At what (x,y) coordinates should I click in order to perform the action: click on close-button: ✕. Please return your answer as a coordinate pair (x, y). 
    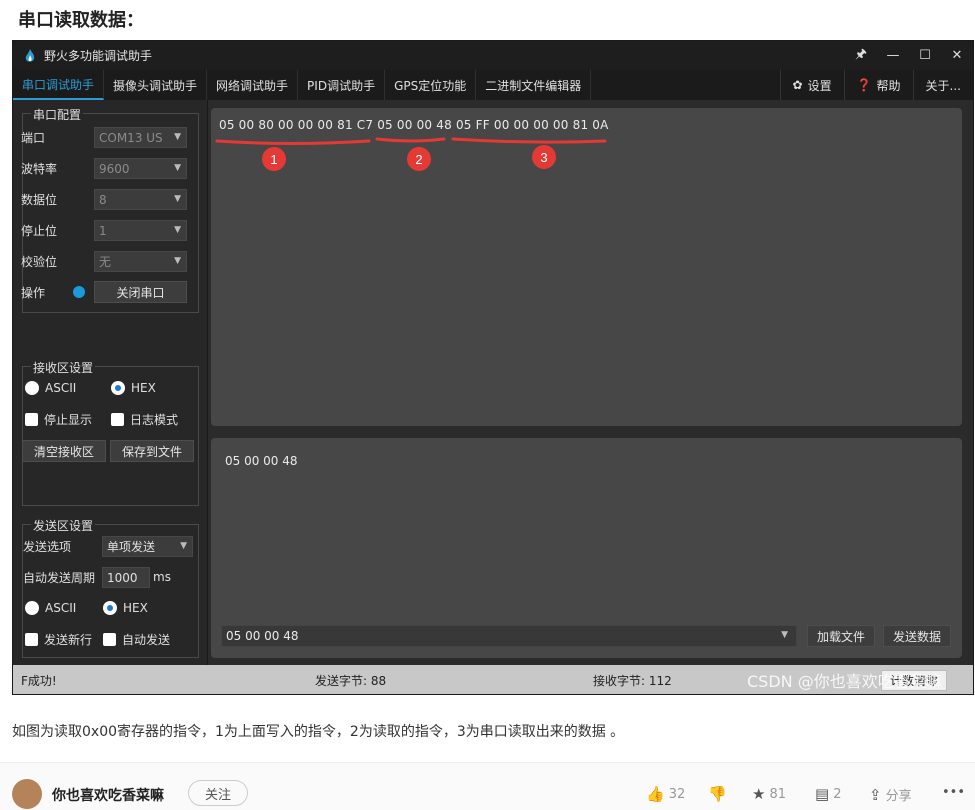
    Looking at the image, I should click on (957, 55).